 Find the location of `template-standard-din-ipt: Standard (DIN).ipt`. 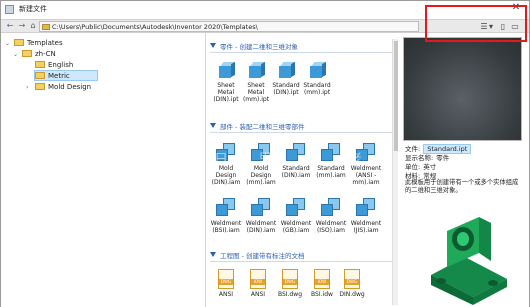

template-standard-din-ipt: Standard (DIN).ipt is located at coordinates (286, 78).